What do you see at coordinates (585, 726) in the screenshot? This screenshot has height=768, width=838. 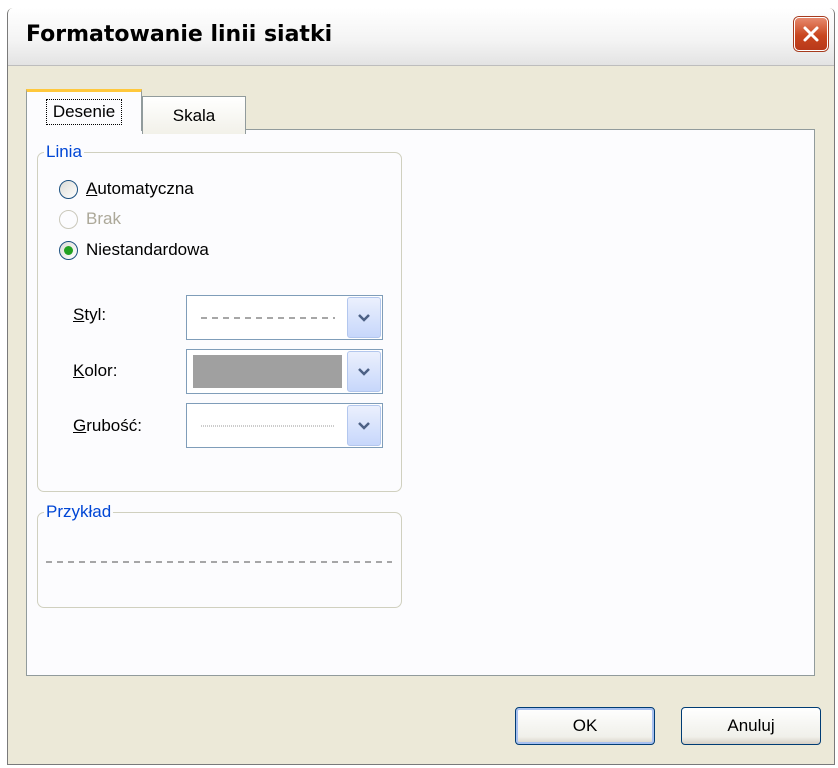 I see `ok-button: OK` at bounding box center [585, 726].